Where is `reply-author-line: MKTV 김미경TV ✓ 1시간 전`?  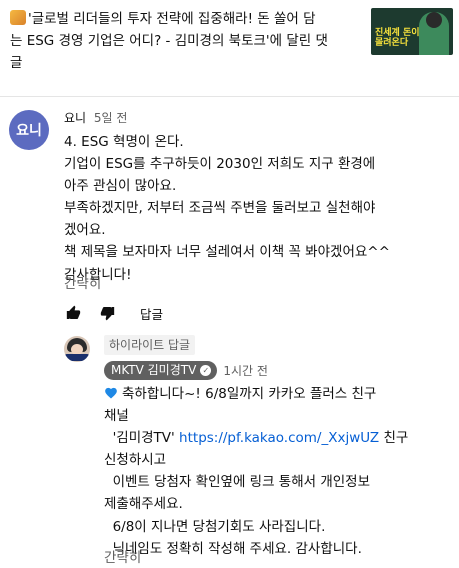 reply-author-line: MKTV 김미경TV ✓ 1시간 전 is located at coordinates (186, 370).